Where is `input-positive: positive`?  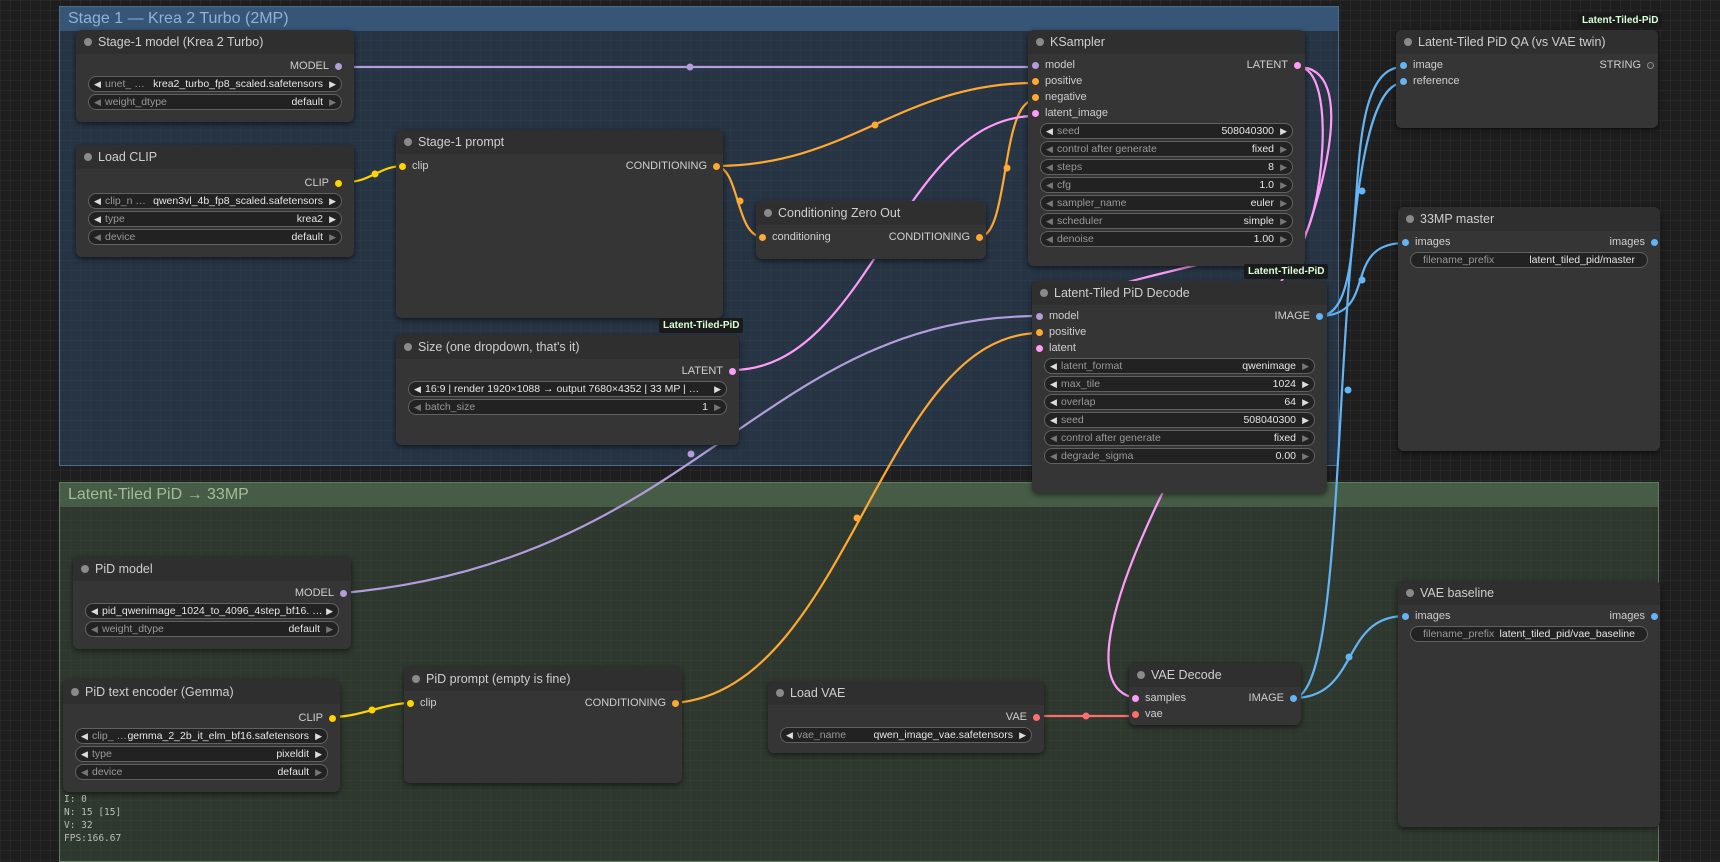
input-positive: positive is located at coordinates (1057, 81).